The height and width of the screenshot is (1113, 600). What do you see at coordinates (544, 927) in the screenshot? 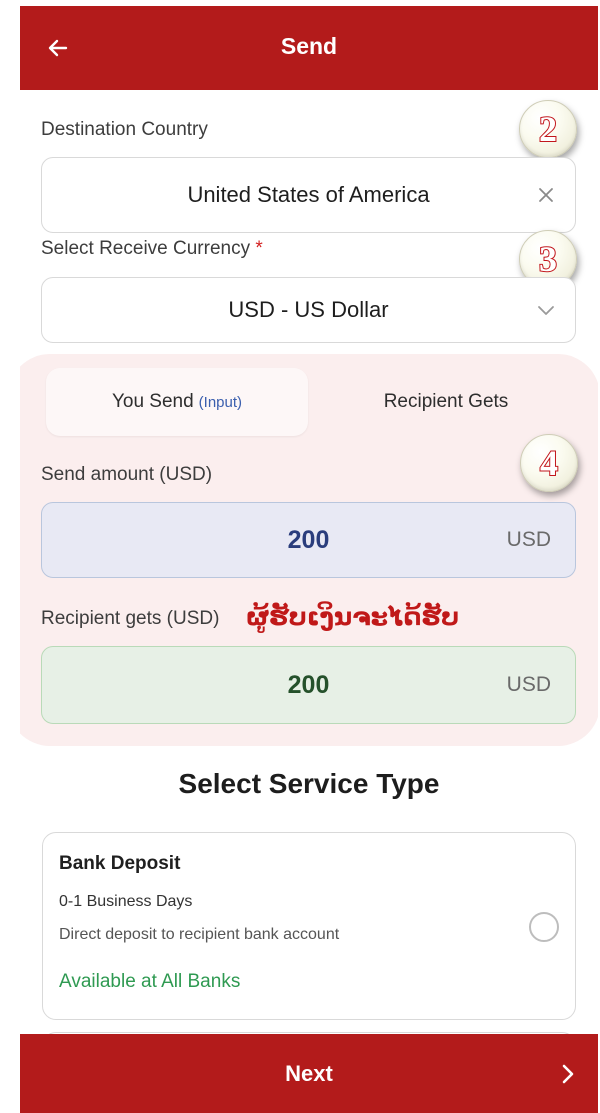
I see `service-option-radio` at bounding box center [544, 927].